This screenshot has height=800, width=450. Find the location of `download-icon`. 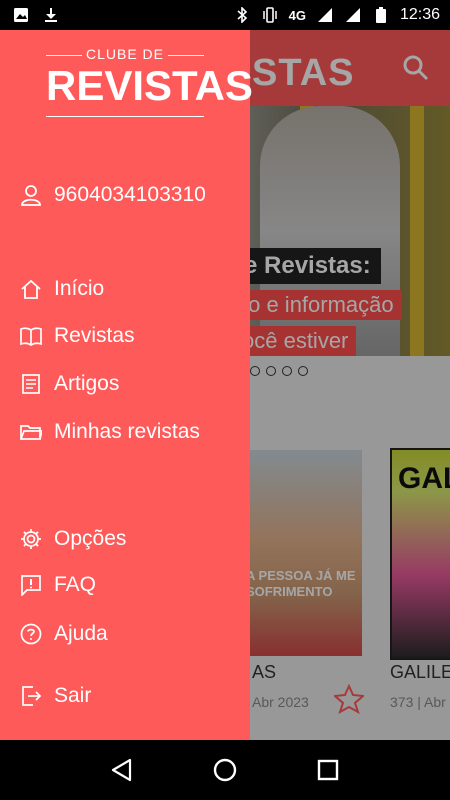

download-icon is located at coordinates (51, 15).